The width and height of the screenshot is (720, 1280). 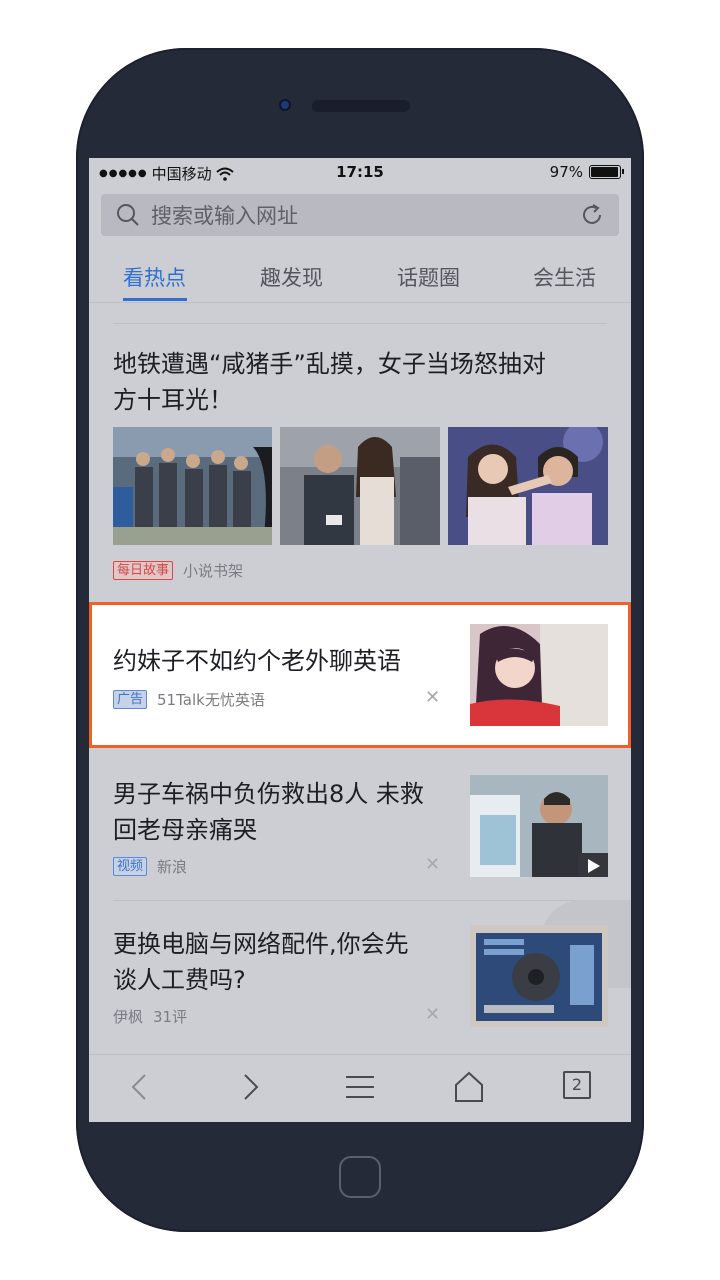 I want to click on ad-badge: 广告, so click(x=130, y=699).